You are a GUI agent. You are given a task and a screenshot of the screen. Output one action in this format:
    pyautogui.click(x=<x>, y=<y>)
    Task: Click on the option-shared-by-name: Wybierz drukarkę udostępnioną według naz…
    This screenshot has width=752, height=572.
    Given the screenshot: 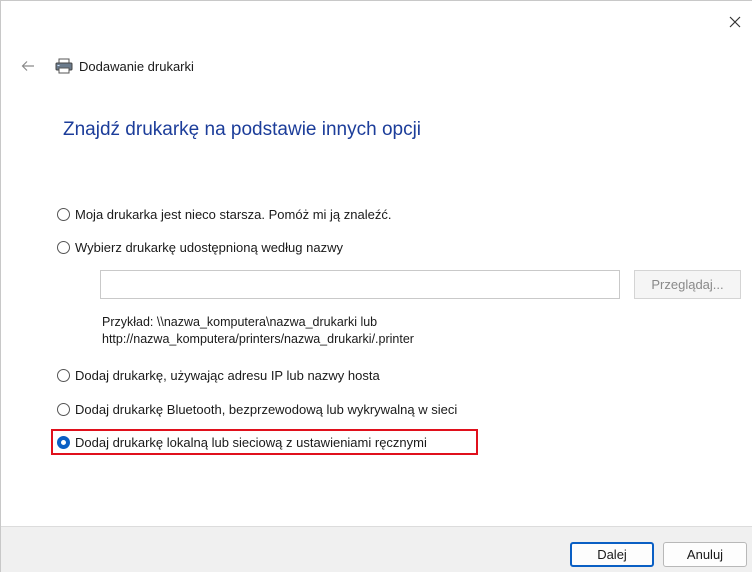 What is the action you would take?
    pyautogui.click(x=200, y=247)
    